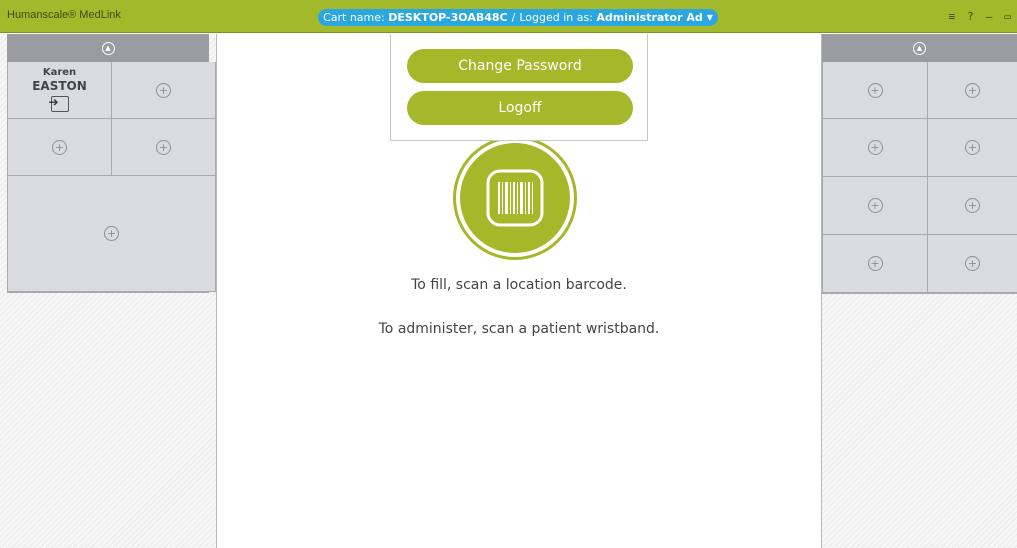 The image size is (1017, 548). I want to click on minimize-icon: –, so click(989, 16).